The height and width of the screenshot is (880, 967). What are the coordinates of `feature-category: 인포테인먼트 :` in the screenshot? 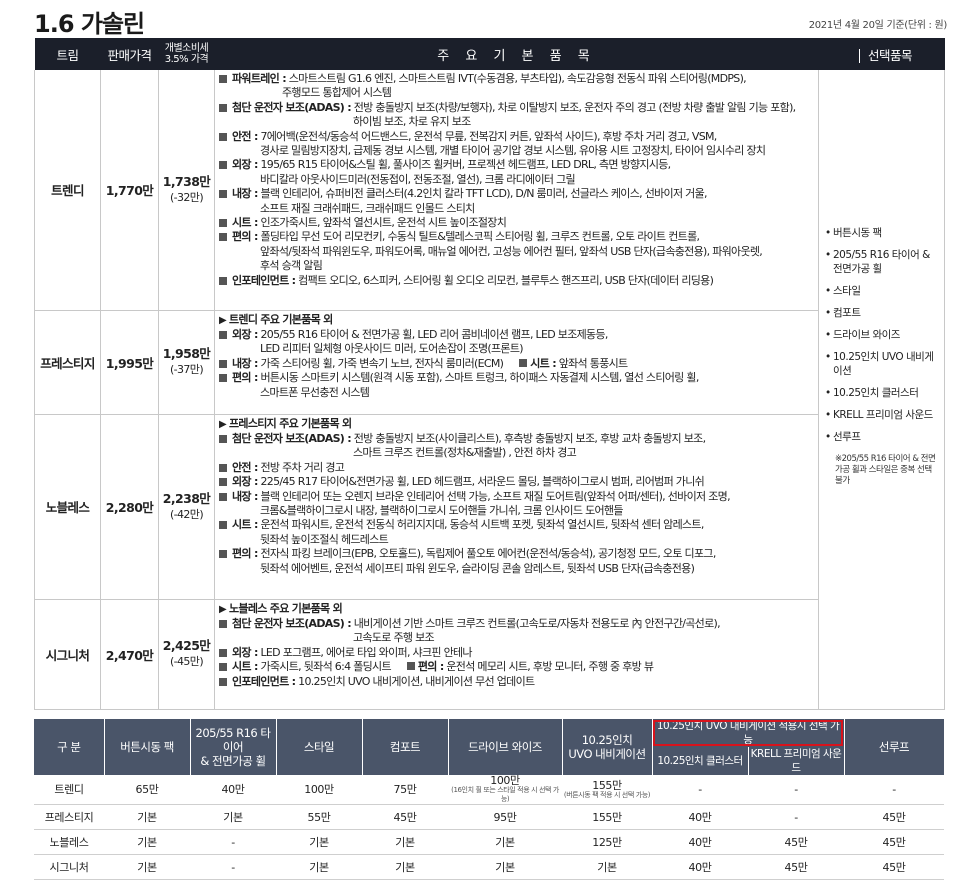 It's located at (264, 280).